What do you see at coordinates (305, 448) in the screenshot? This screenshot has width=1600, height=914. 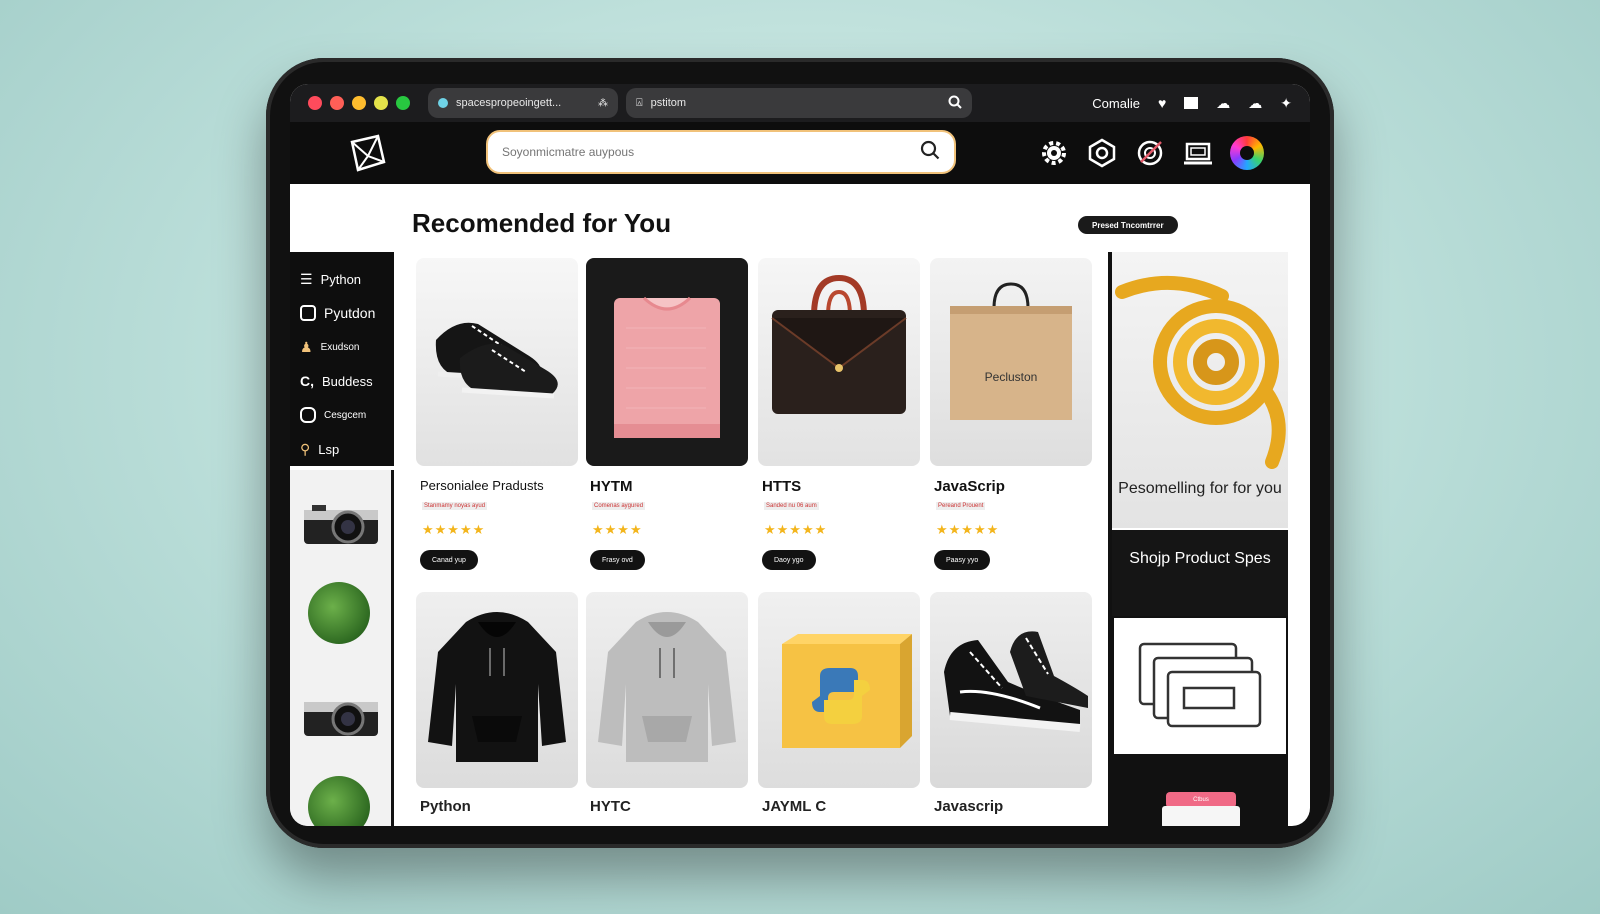 I see `location-icon: ⚲` at bounding box center [305, 448].